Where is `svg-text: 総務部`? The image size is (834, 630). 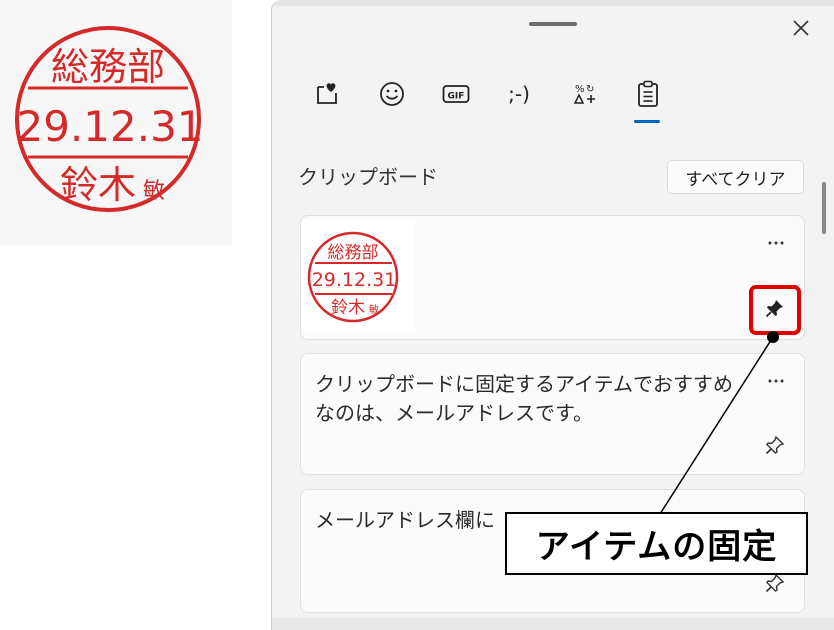 svg-text: 総務部 is located at coordinates (353, 253).